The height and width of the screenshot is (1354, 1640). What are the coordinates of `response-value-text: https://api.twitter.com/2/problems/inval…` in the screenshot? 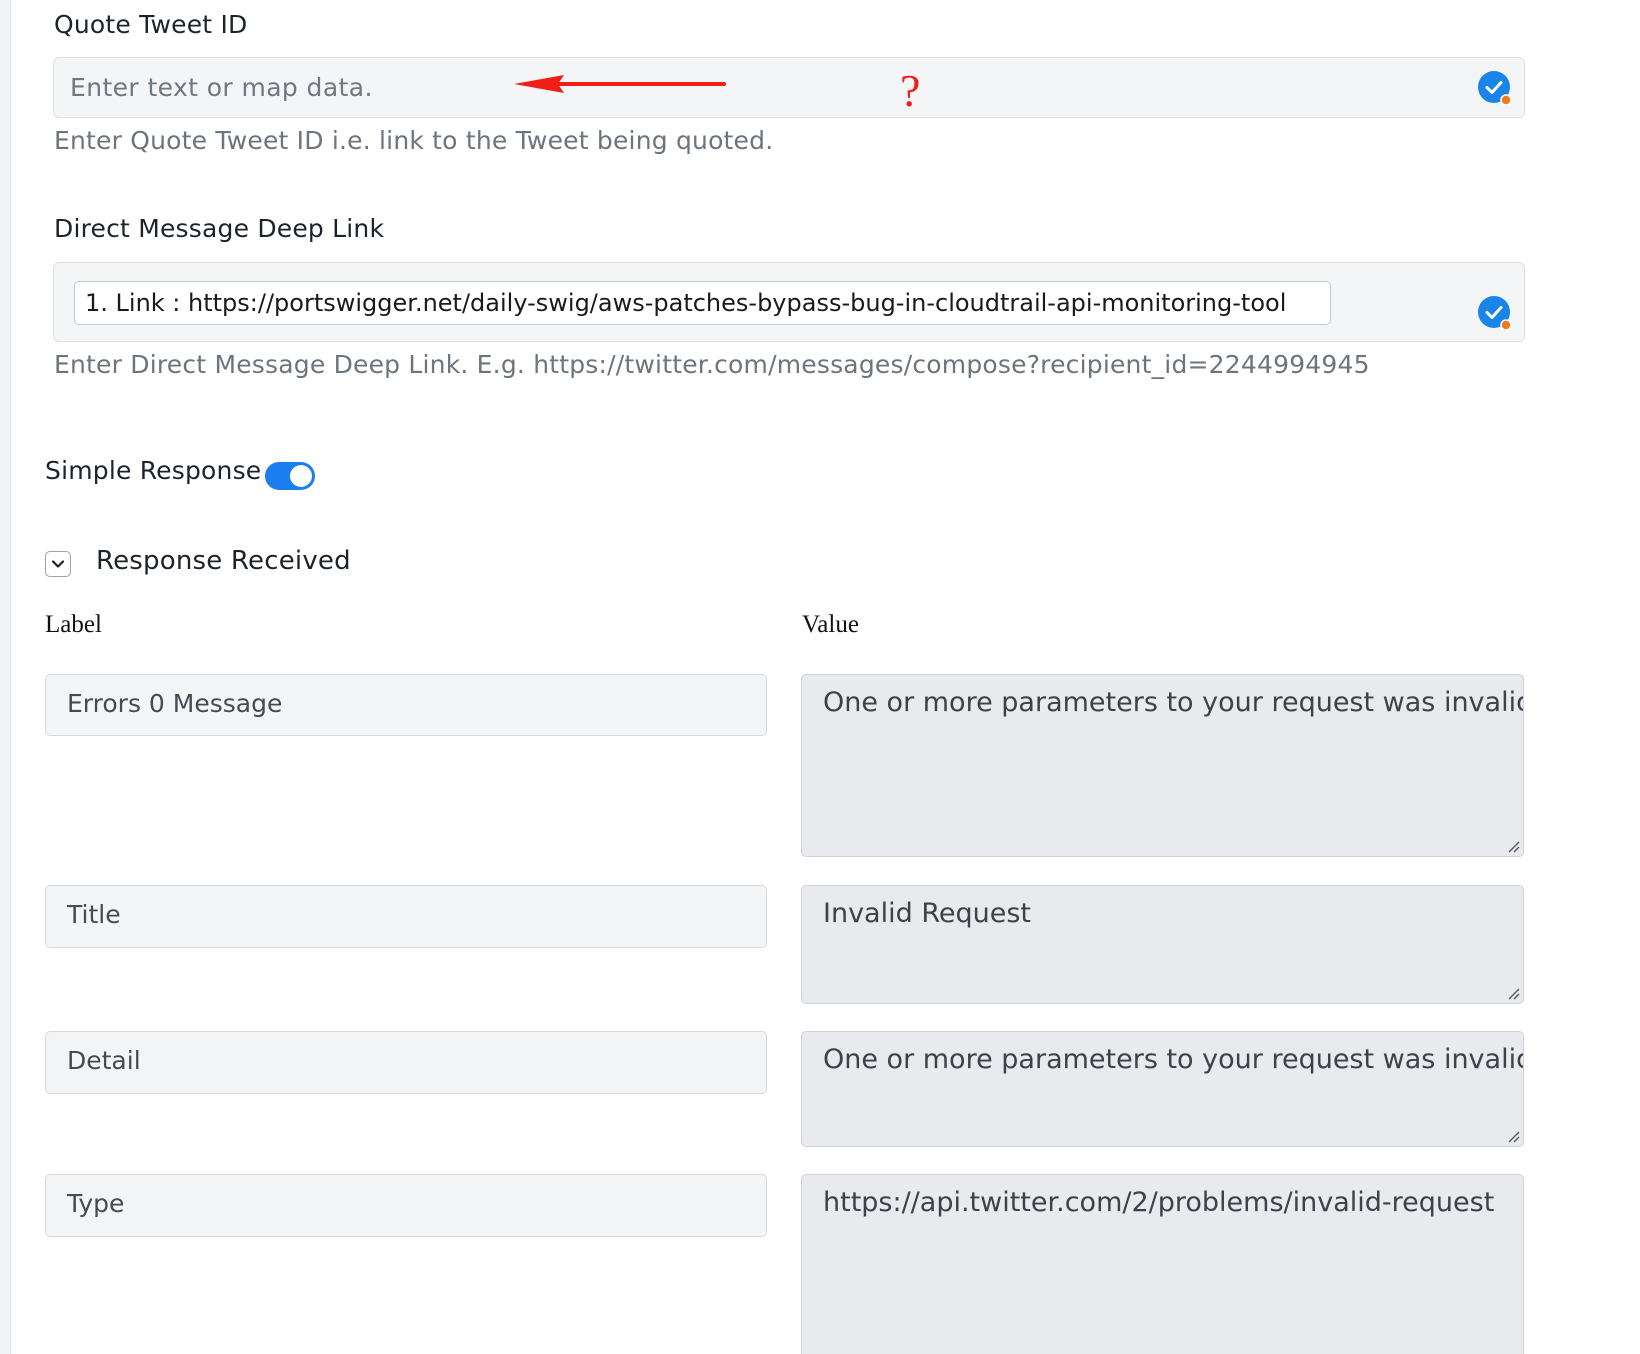 It's located at (1159, 1202).